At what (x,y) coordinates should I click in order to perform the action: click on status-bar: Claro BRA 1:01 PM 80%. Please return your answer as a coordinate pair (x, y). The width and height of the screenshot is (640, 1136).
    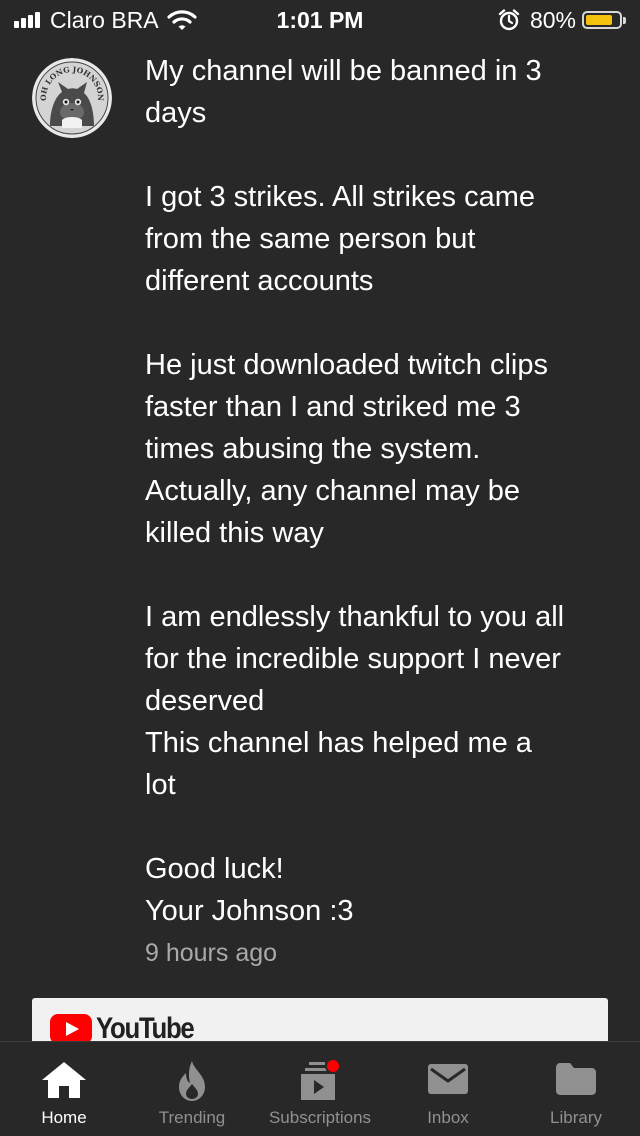
    Looking at the image, I should click on (320, 20).